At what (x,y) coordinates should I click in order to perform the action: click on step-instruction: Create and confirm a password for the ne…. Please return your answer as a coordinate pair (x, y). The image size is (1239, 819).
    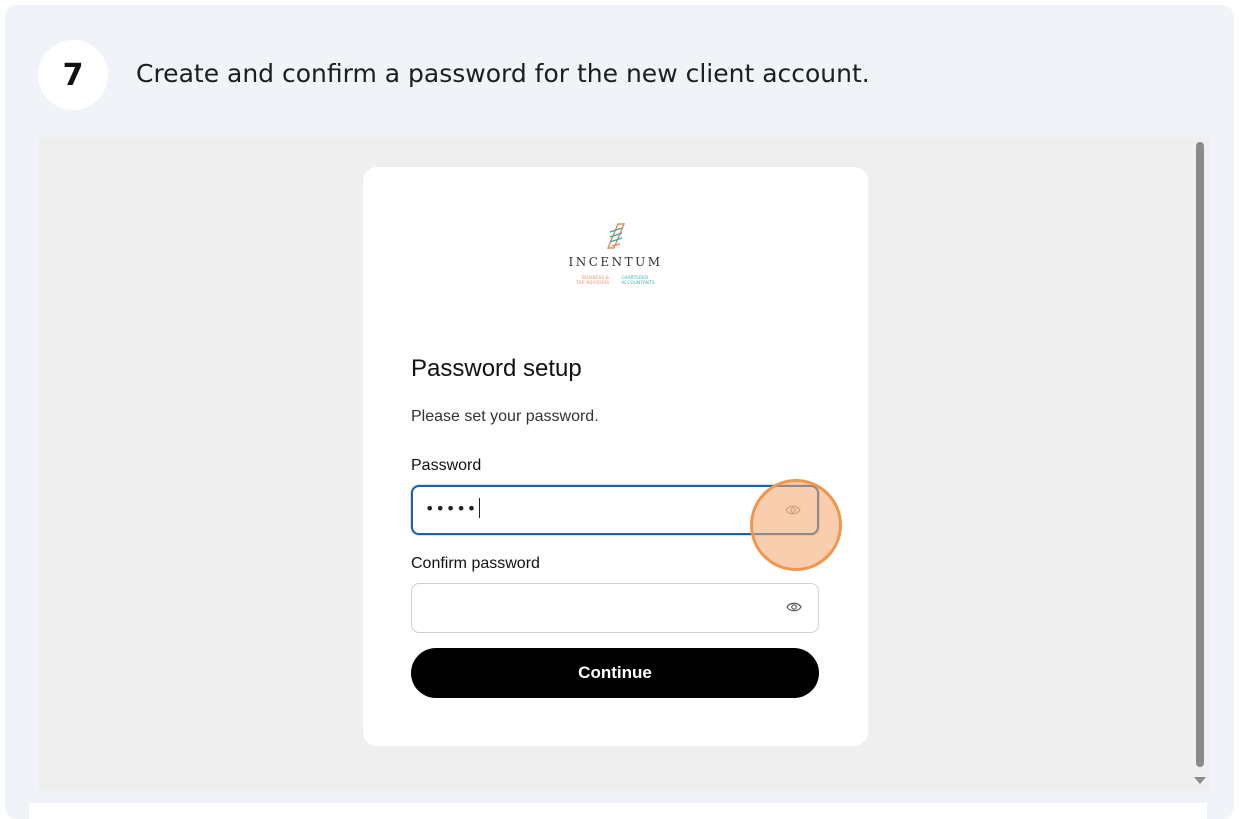
    Looking at the image, I should click on (503, 73).